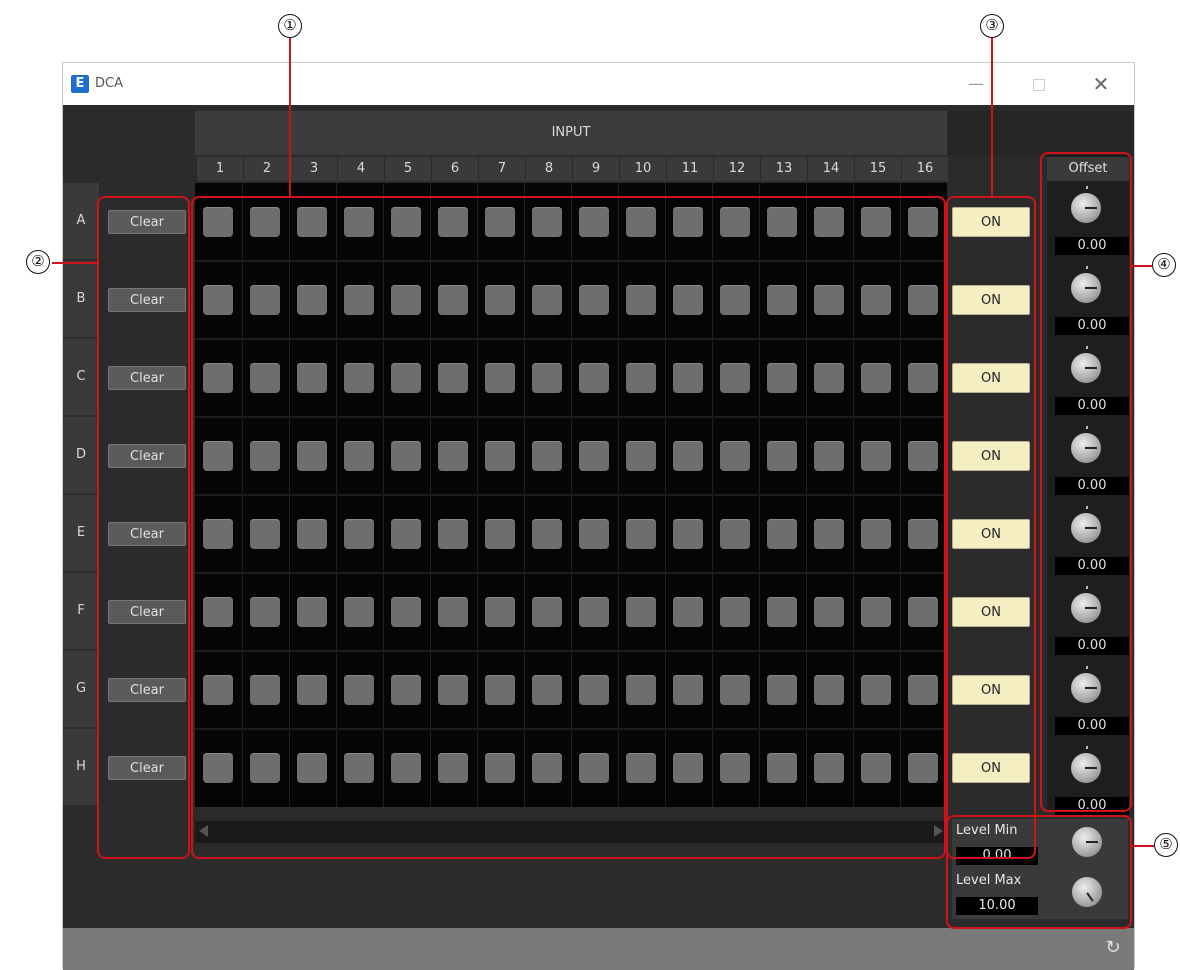  I want to click on column-number: 9, so click(596, 169).